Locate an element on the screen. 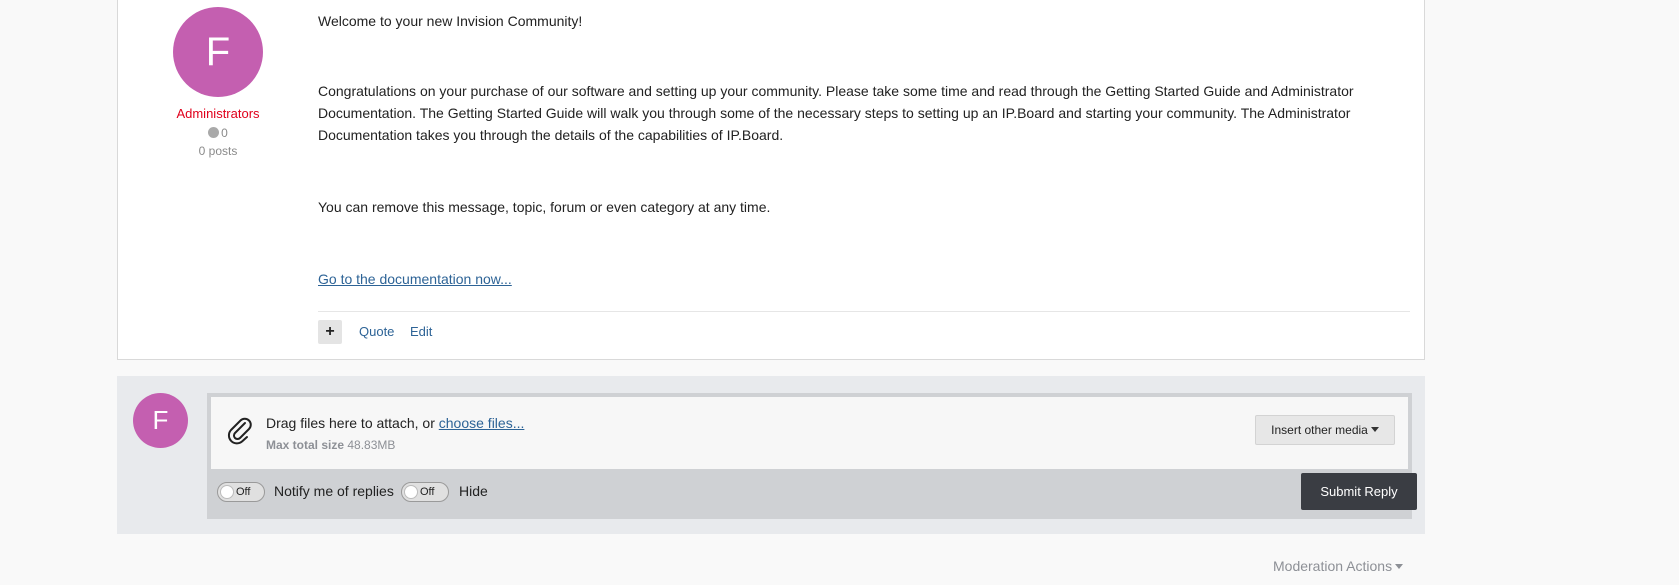 This screenshot has width=1679, height=585. max-size: Max total size 48.83MB is located at coordinates (330, 445).